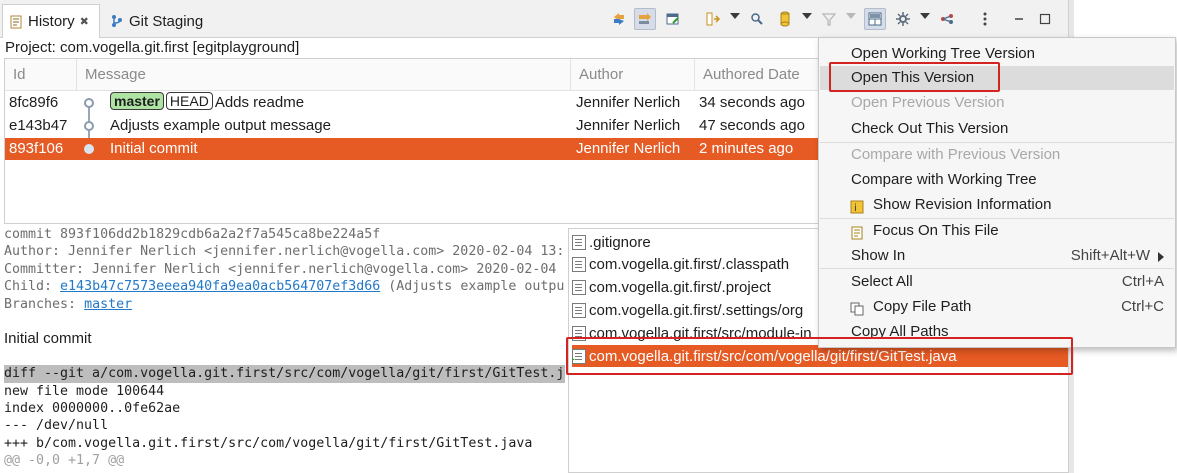 Image resolution: width=1177 pixels, height=473 pixels. What do you see at coordinates (985, 19) in the screenshot?
I see `view-menu-icon` at bounding box center [985, 19].